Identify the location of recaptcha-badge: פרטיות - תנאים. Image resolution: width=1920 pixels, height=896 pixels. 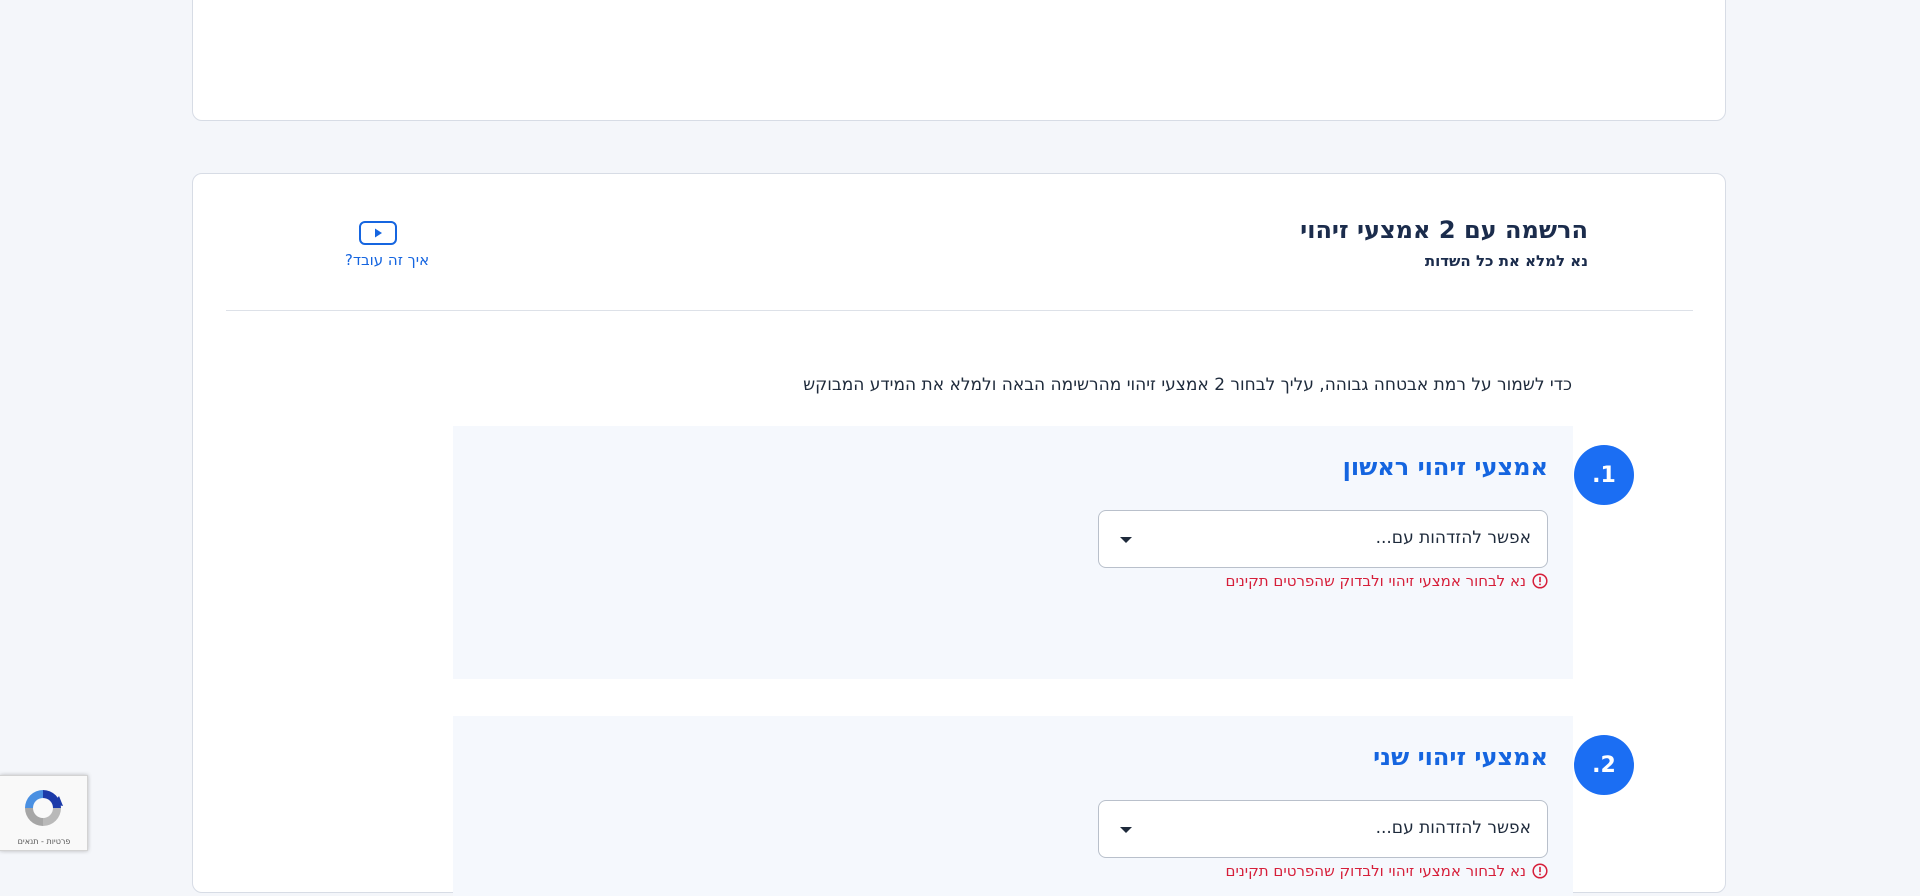
(44, 813).